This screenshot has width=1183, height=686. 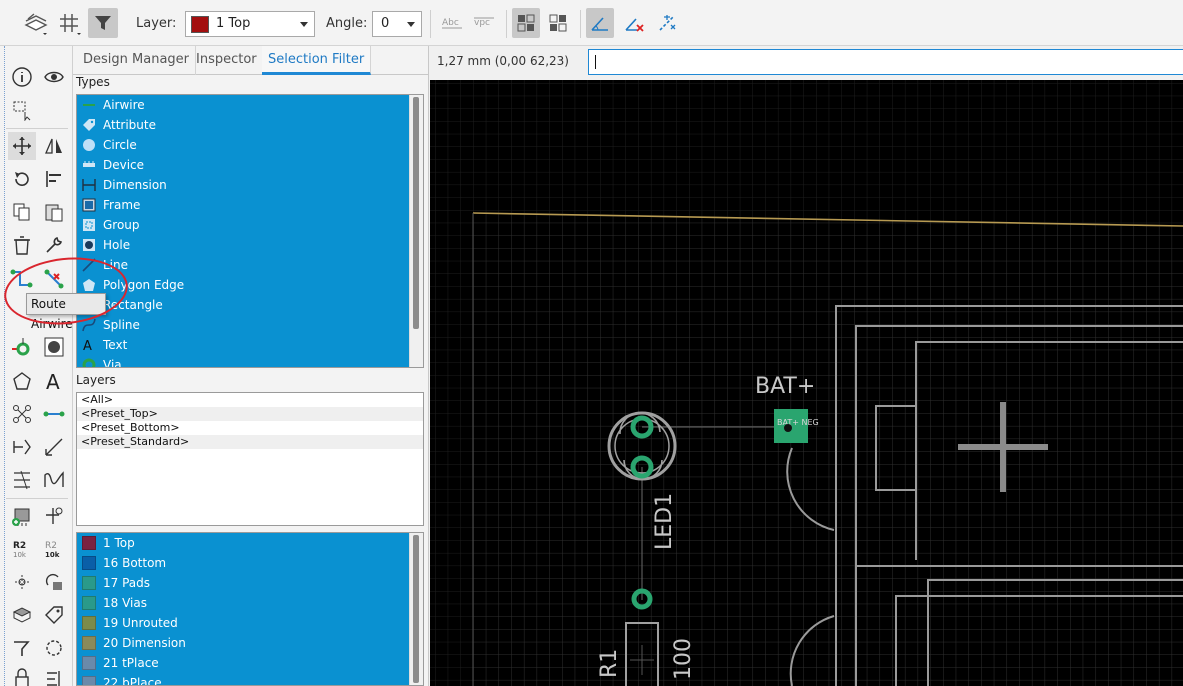 I want to click on move-icon, so click(x=22, y=146).